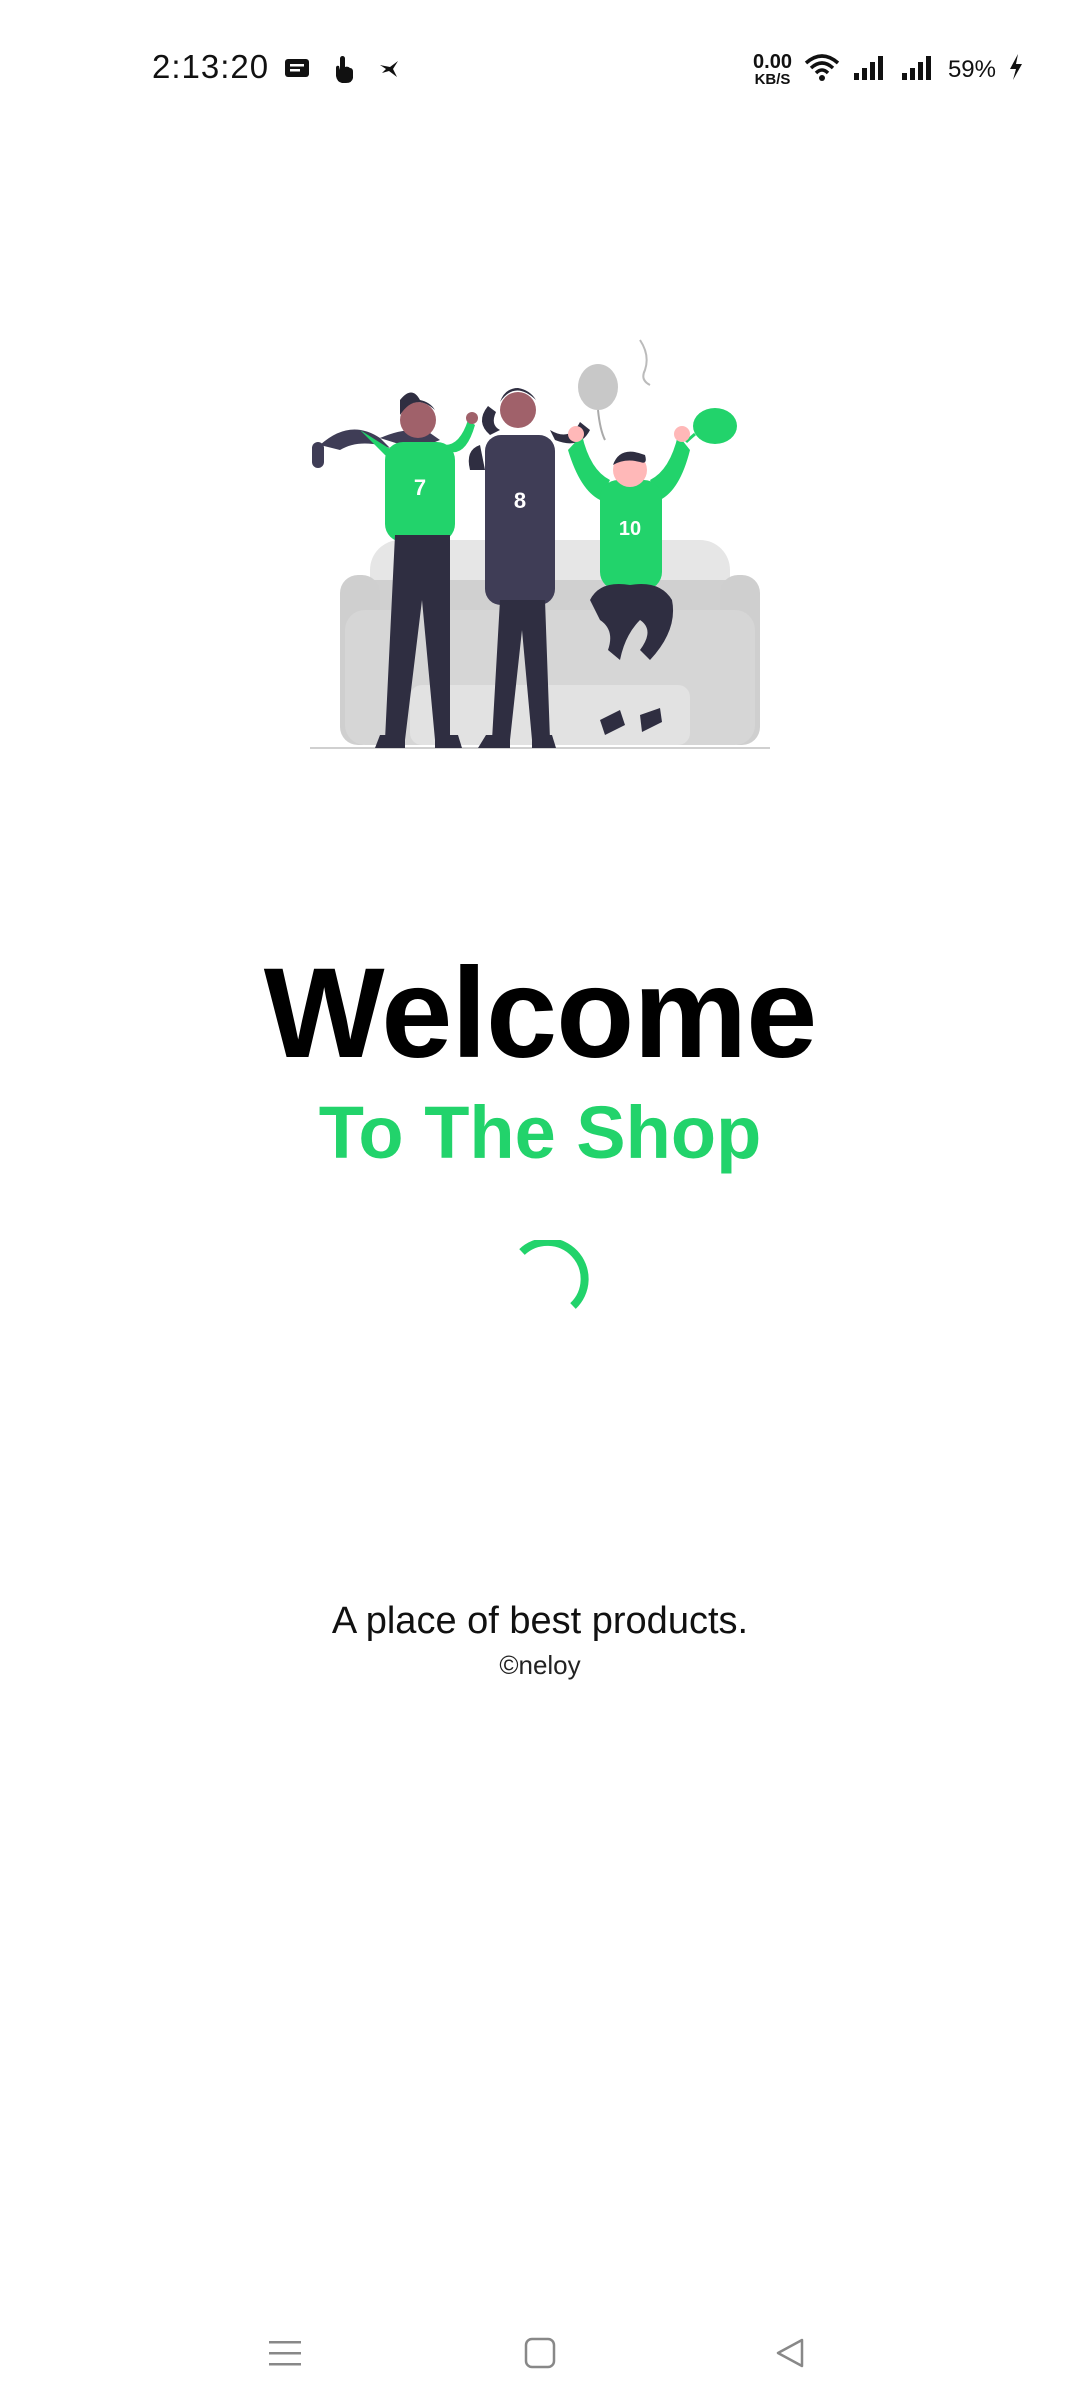 The width and height of the screenshot is (1080, 2400). I want to click on loading-spinner, so click(545, 1283).